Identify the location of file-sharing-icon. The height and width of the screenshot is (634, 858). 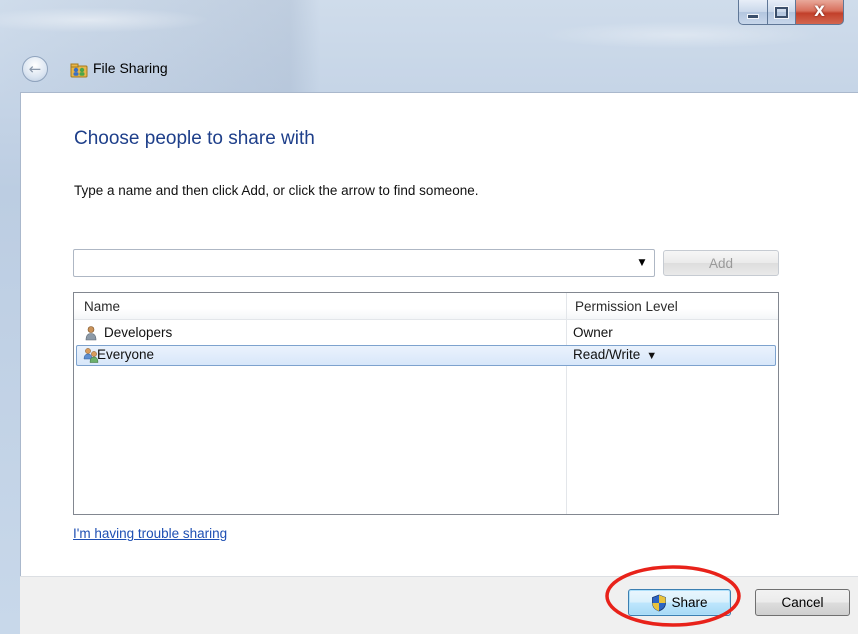
(79, 70).